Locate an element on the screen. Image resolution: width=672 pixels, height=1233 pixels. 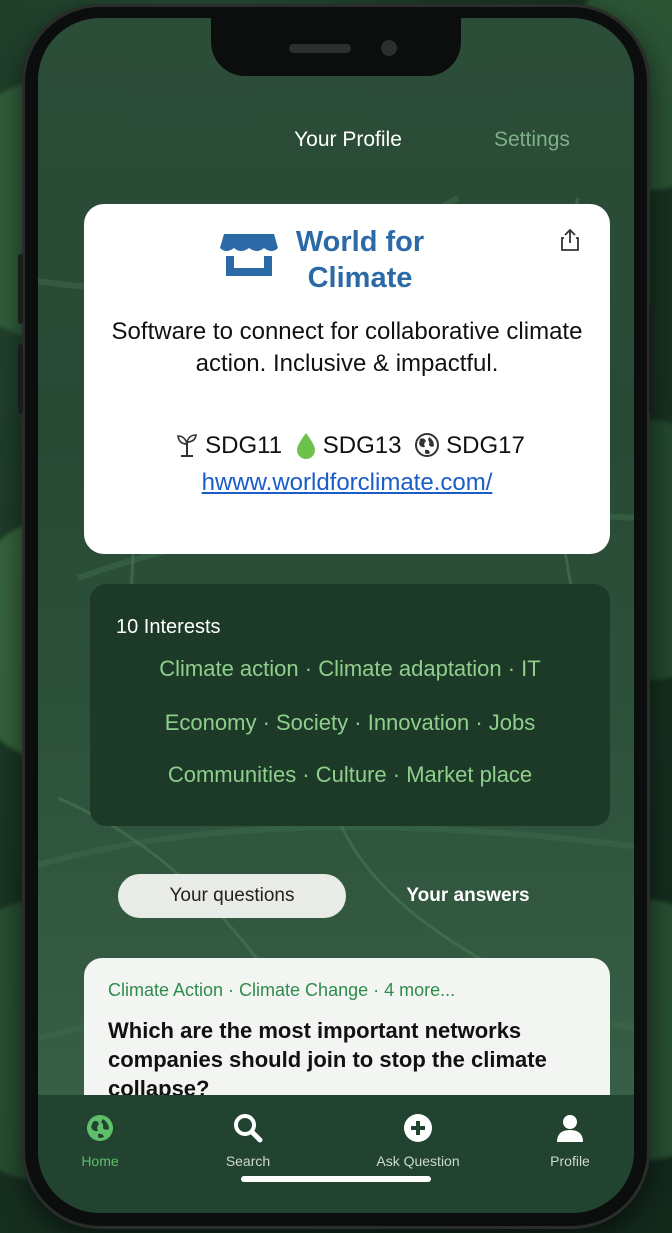
tab-label: Home is located at coordinates (100, 1161).